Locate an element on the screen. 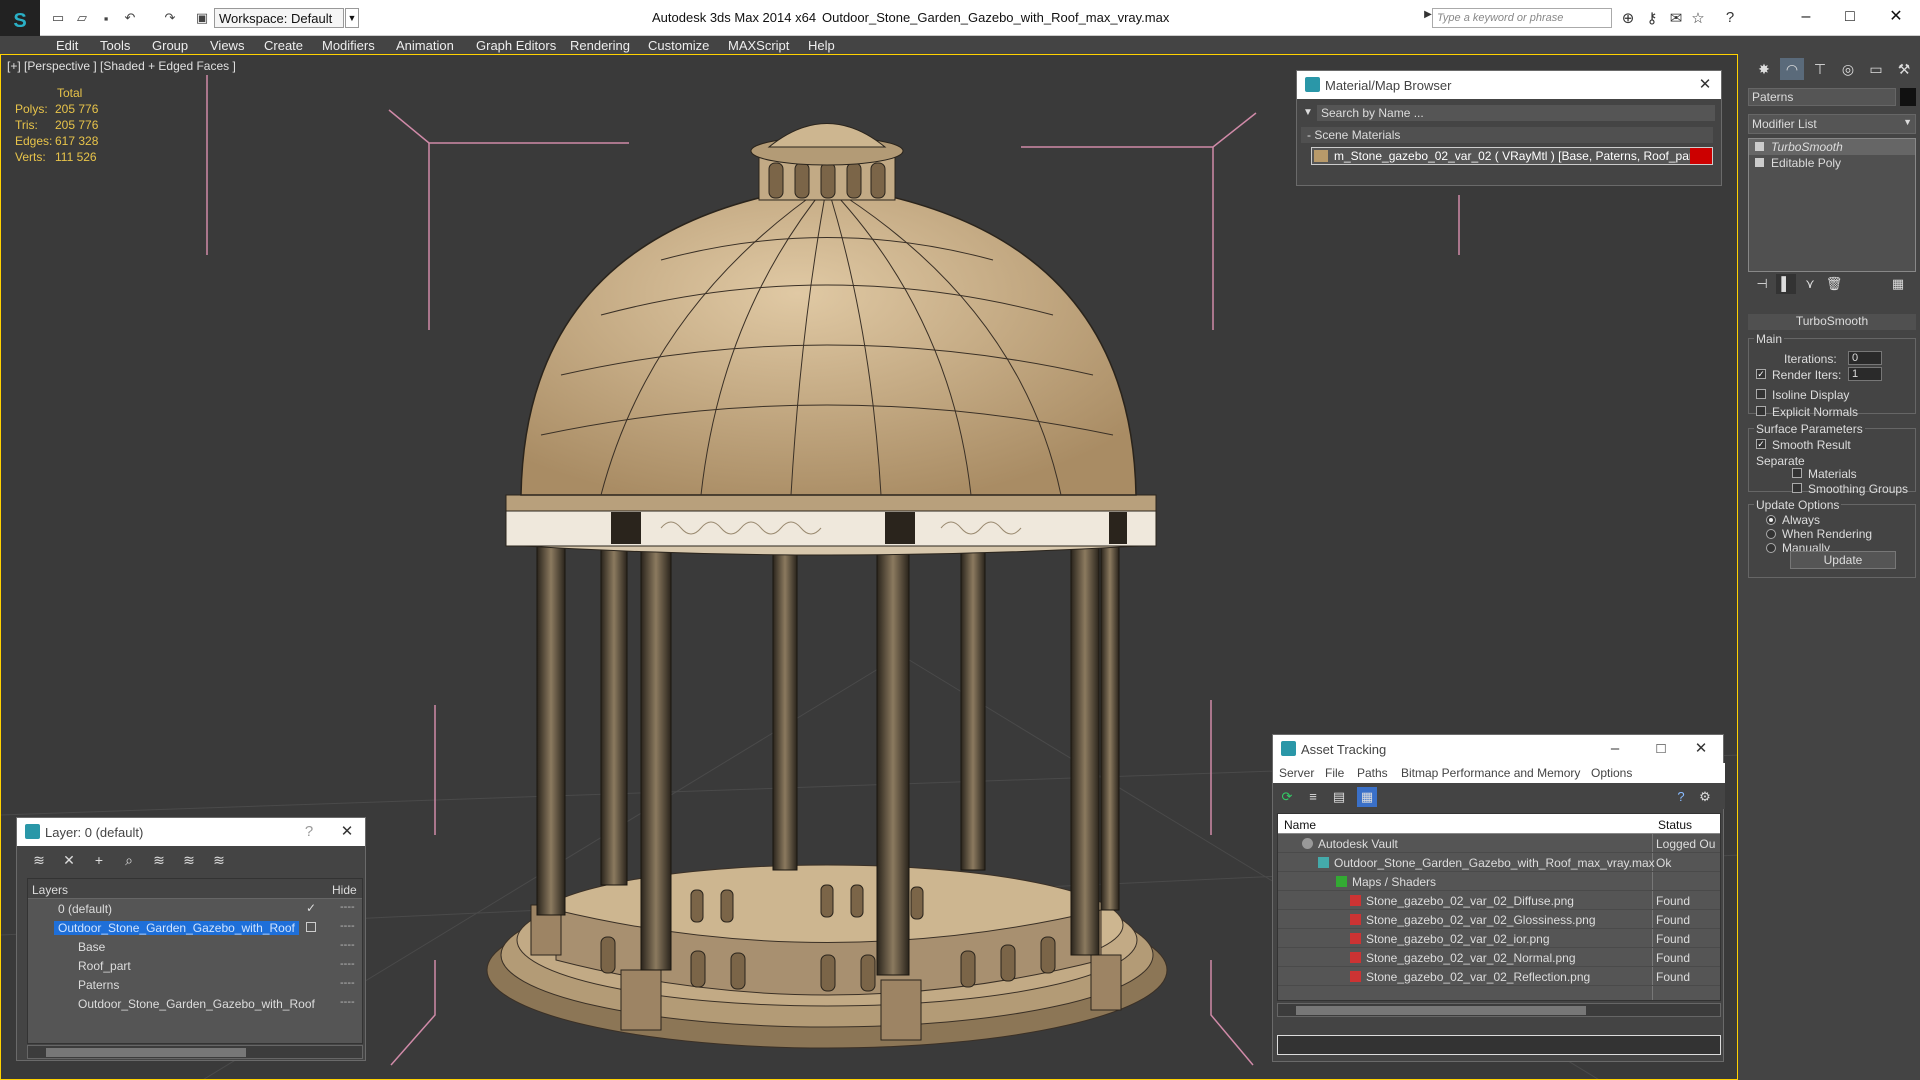 This screenshot has height=1080, width=1920. materials-checkbox is located at coordinates (1797, 473).